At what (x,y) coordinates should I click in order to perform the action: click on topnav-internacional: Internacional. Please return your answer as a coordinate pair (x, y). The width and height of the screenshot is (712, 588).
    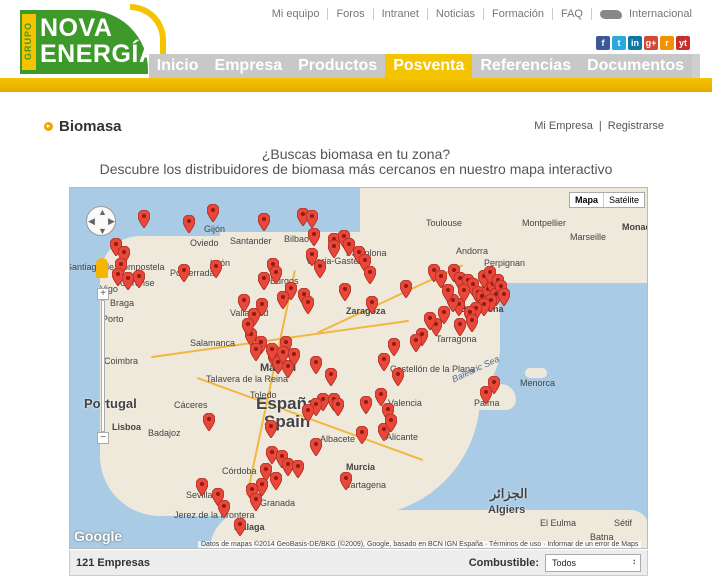
    Looking at the image, I should click on (642, 14).